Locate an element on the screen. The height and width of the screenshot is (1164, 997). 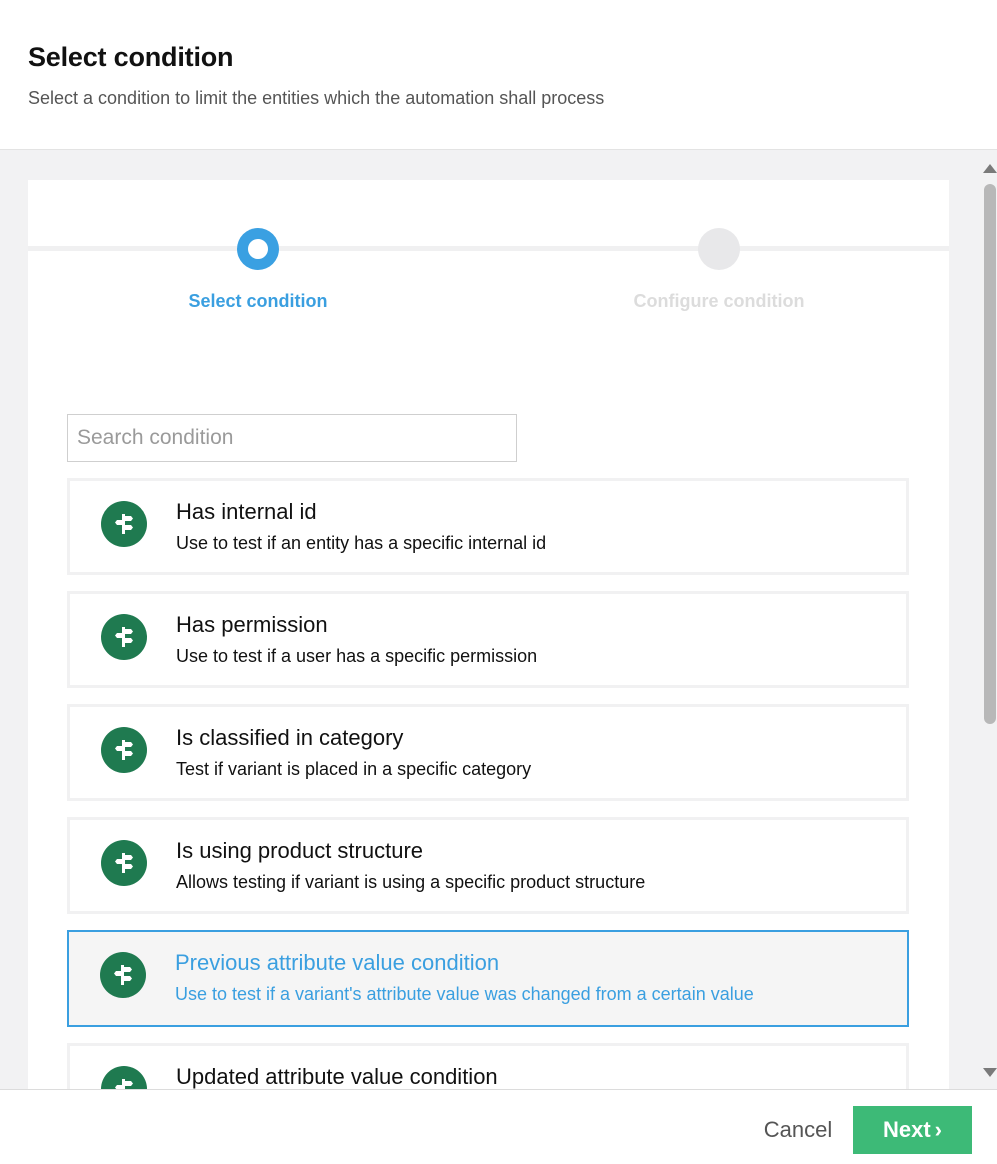
condition-title: Updated attribute value condition is located at coordinates (337, 1076).